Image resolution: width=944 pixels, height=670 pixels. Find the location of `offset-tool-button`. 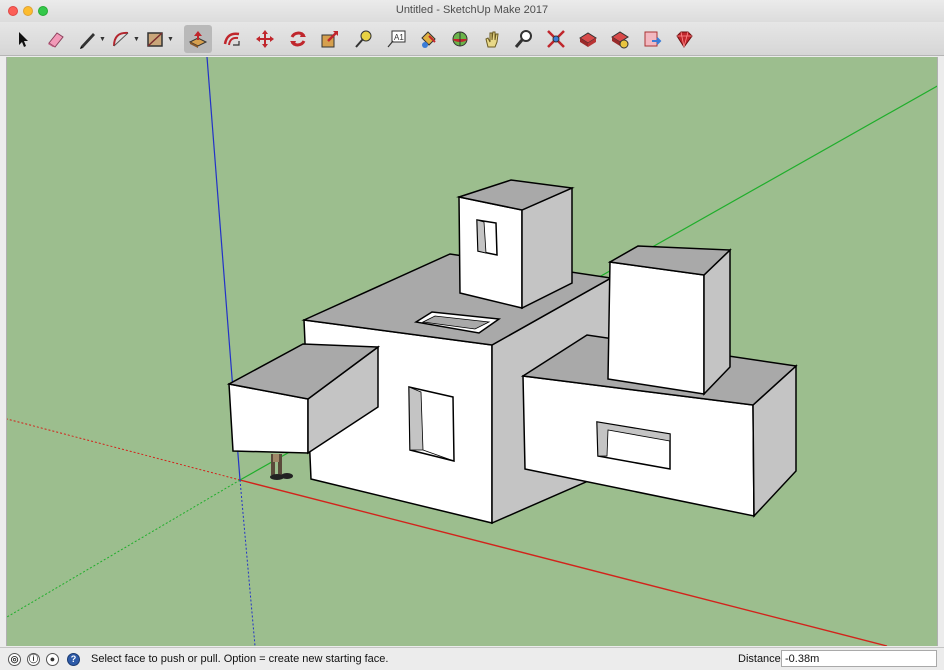

offset-tool-button is located at coordinates (232, 39).